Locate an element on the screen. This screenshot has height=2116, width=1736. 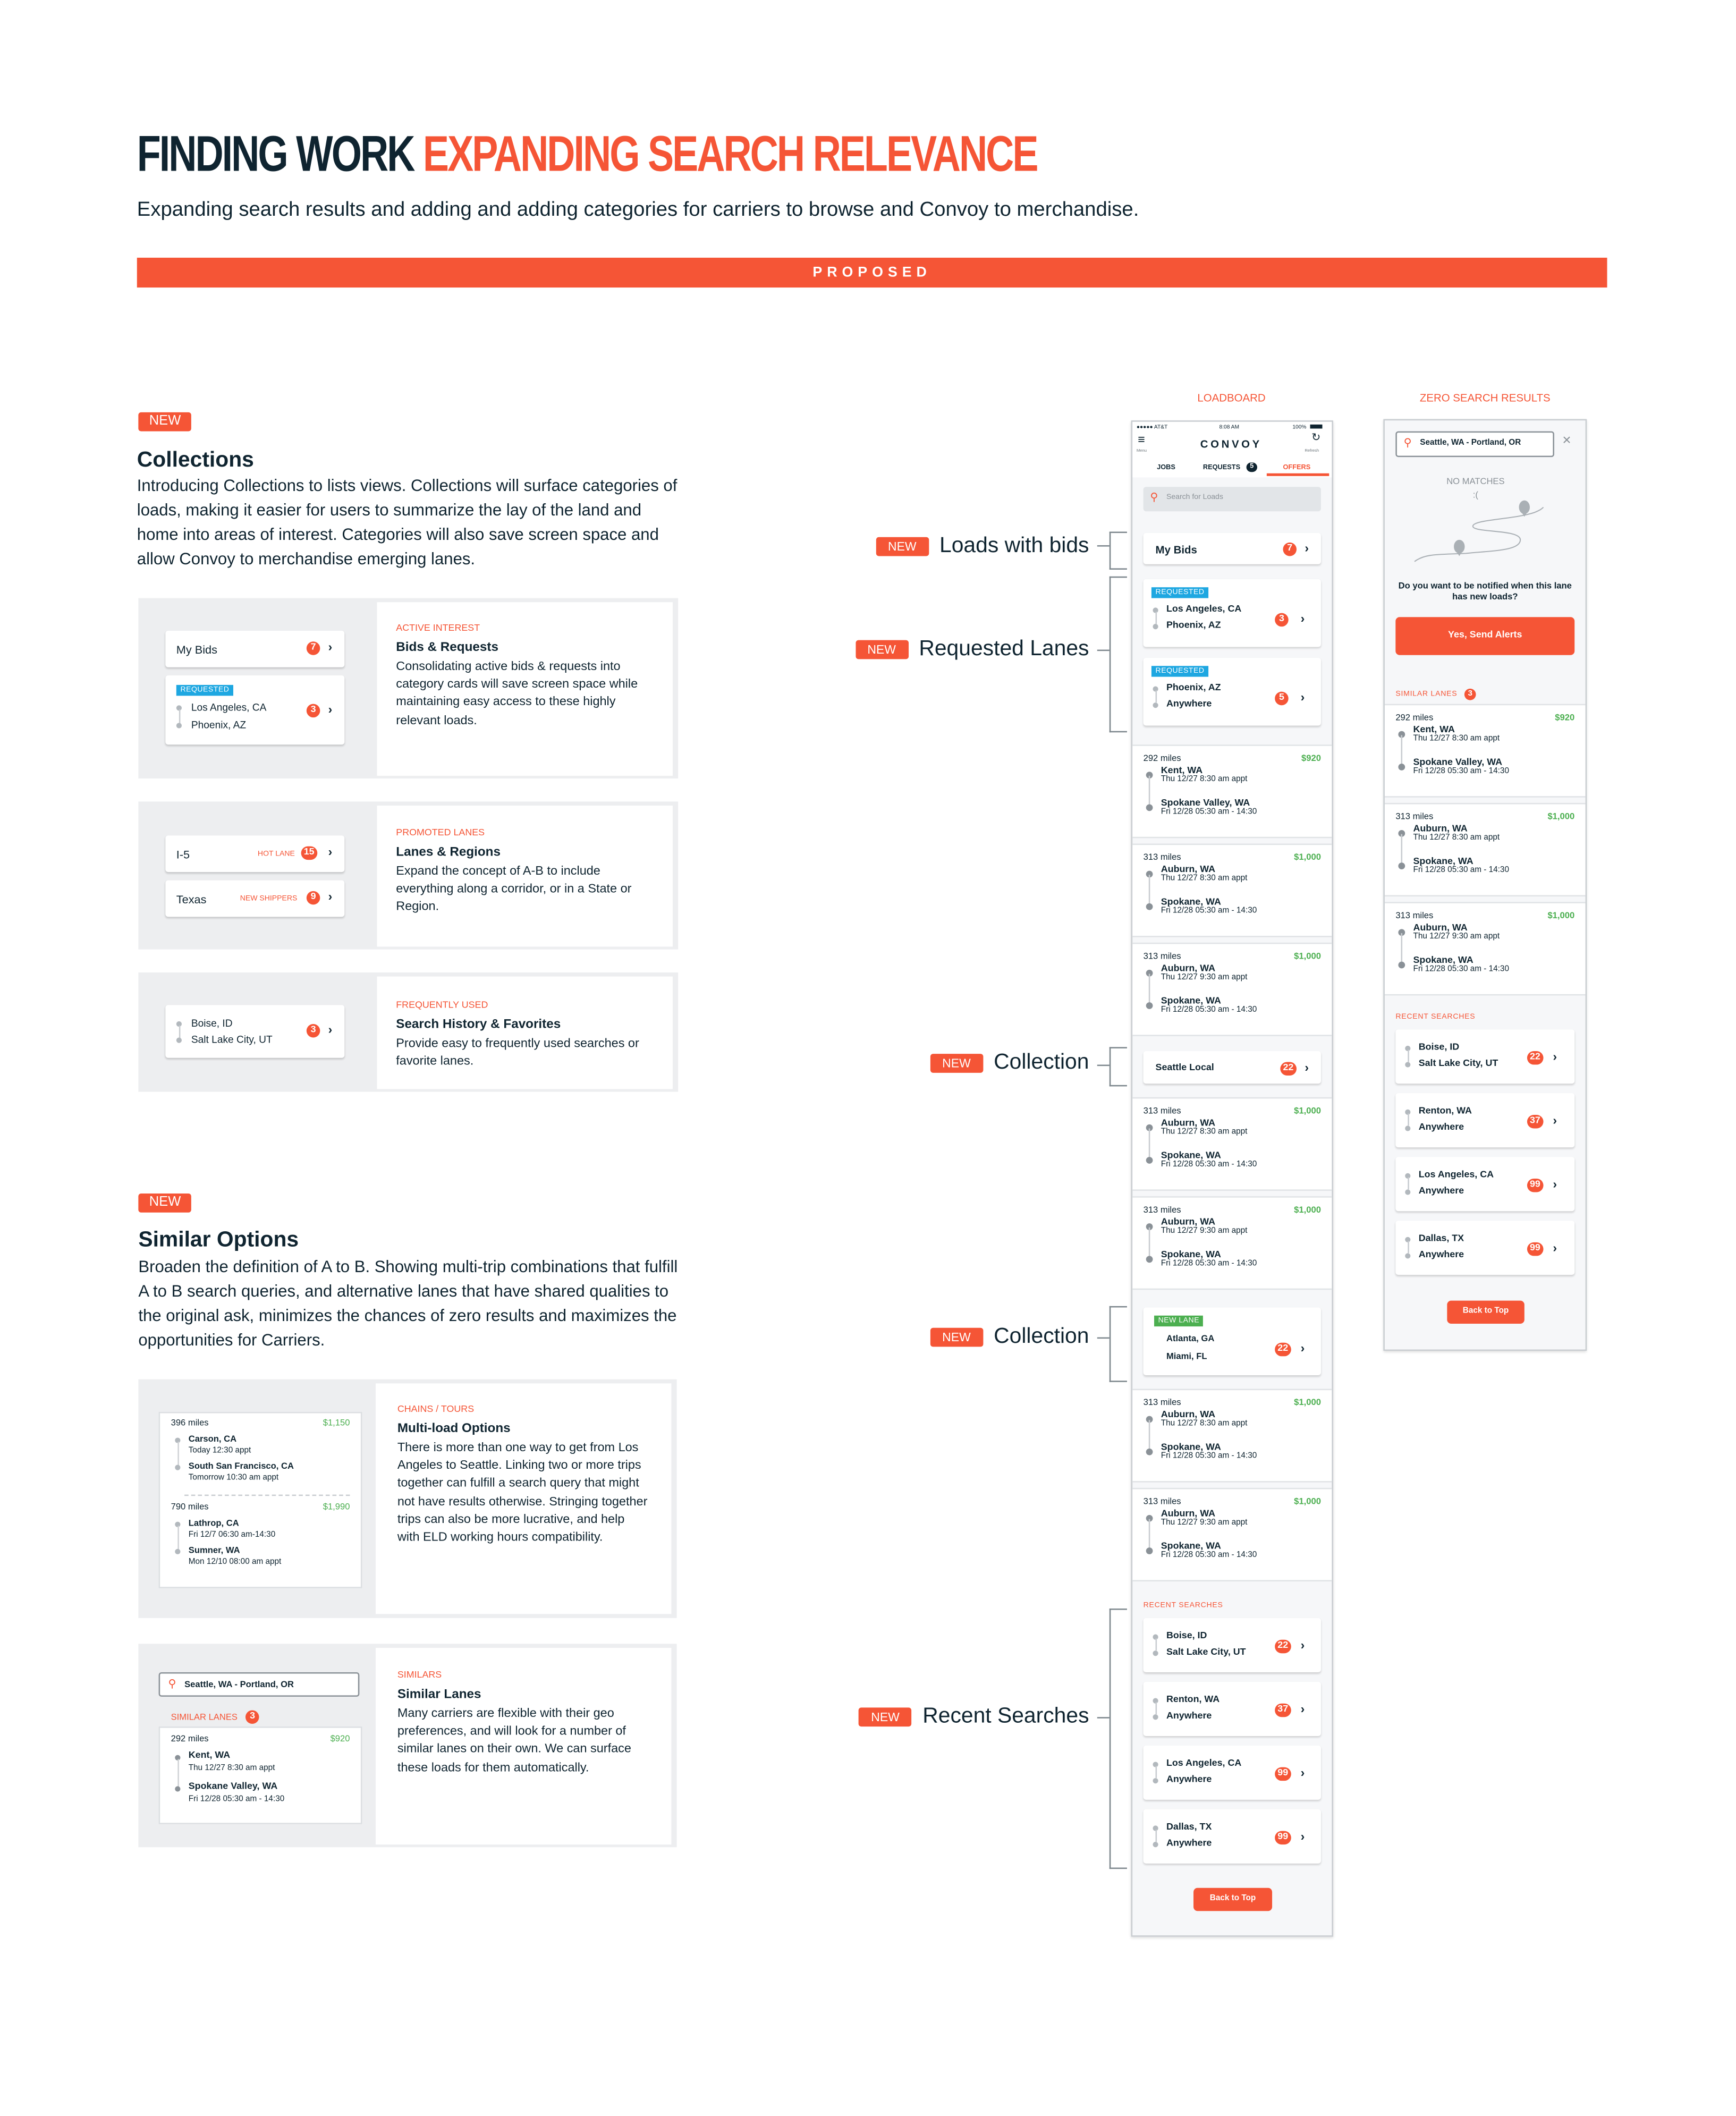
new-tag-label: NEW is located at coordinates (165, 1204).